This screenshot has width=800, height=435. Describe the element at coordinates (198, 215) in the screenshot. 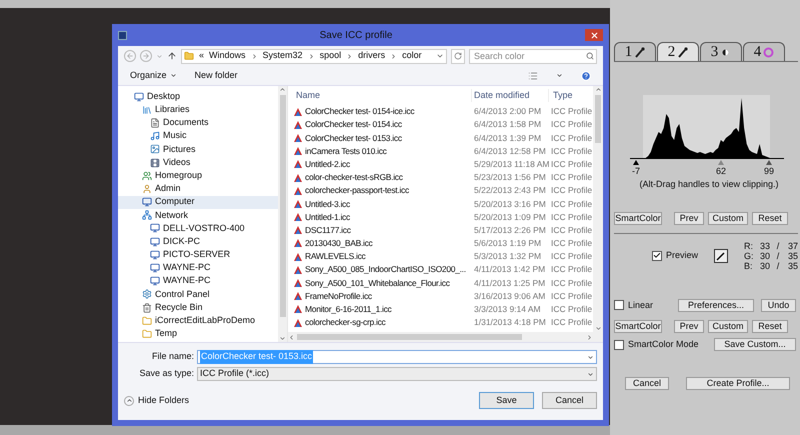

I see `folder-tree-item: Network` at that location.